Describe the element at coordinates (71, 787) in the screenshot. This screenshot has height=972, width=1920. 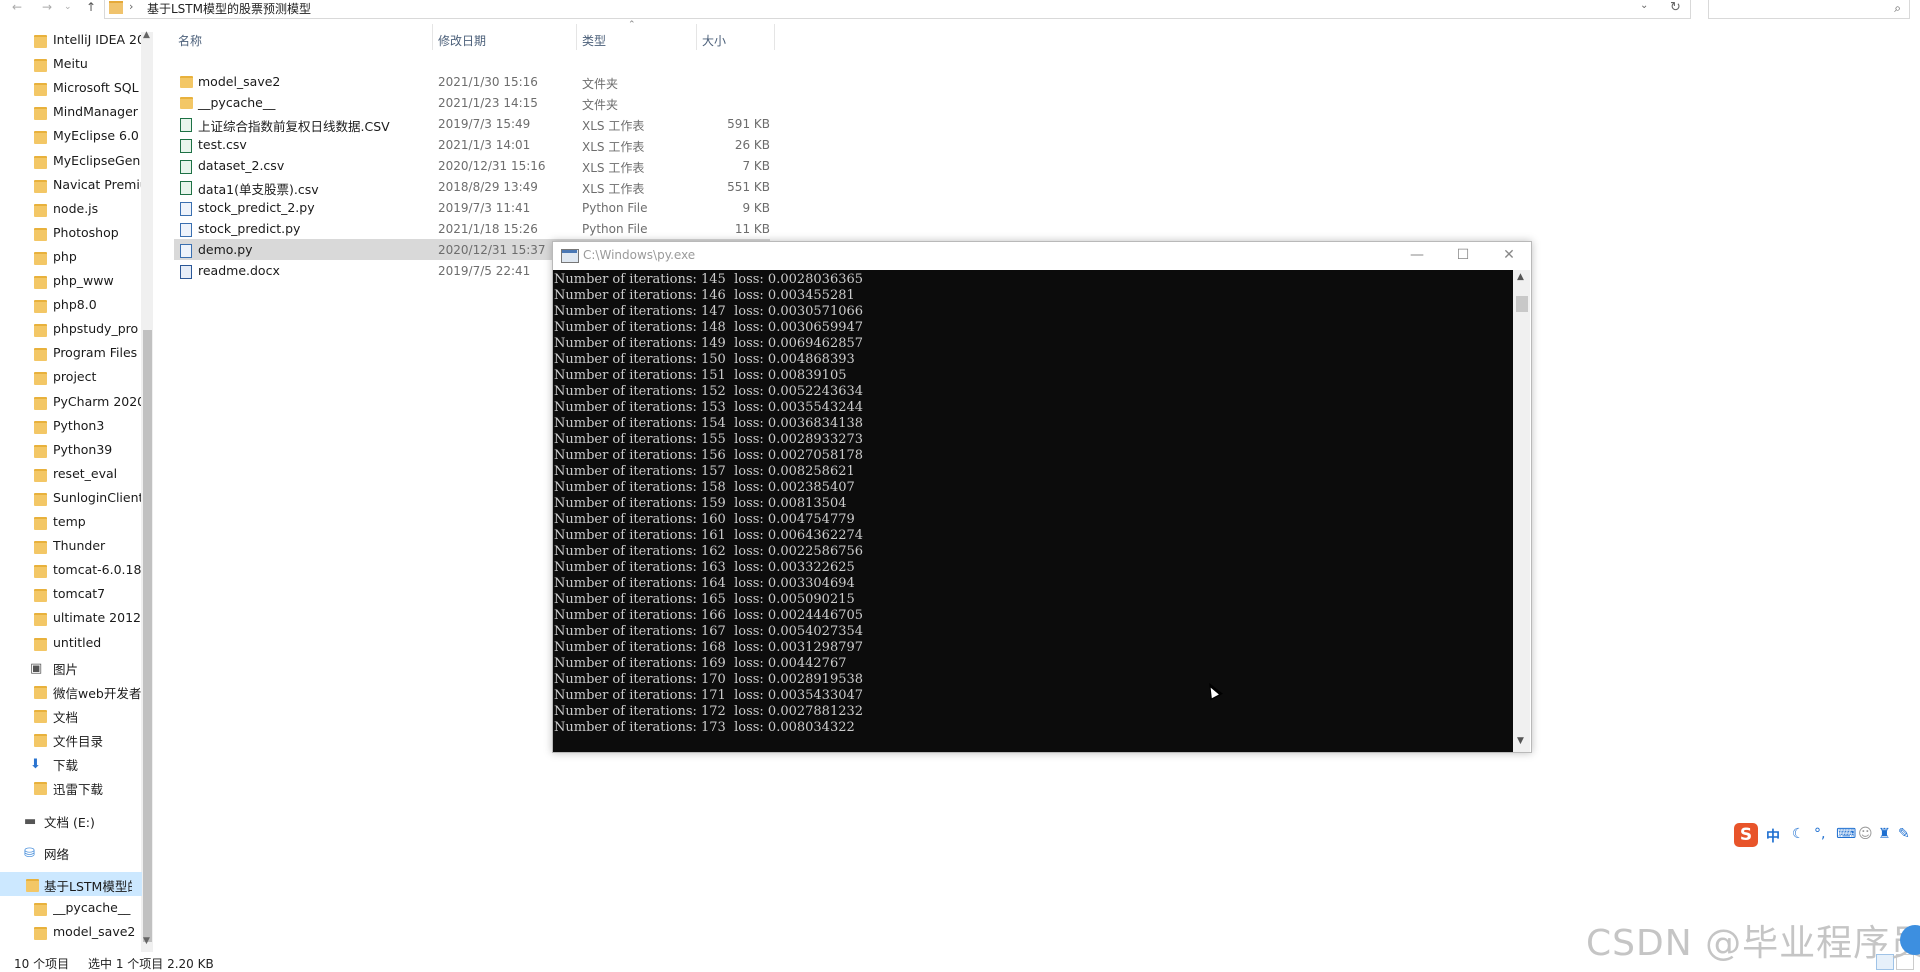
I see `nav-item: 迅雷下载` at that location.